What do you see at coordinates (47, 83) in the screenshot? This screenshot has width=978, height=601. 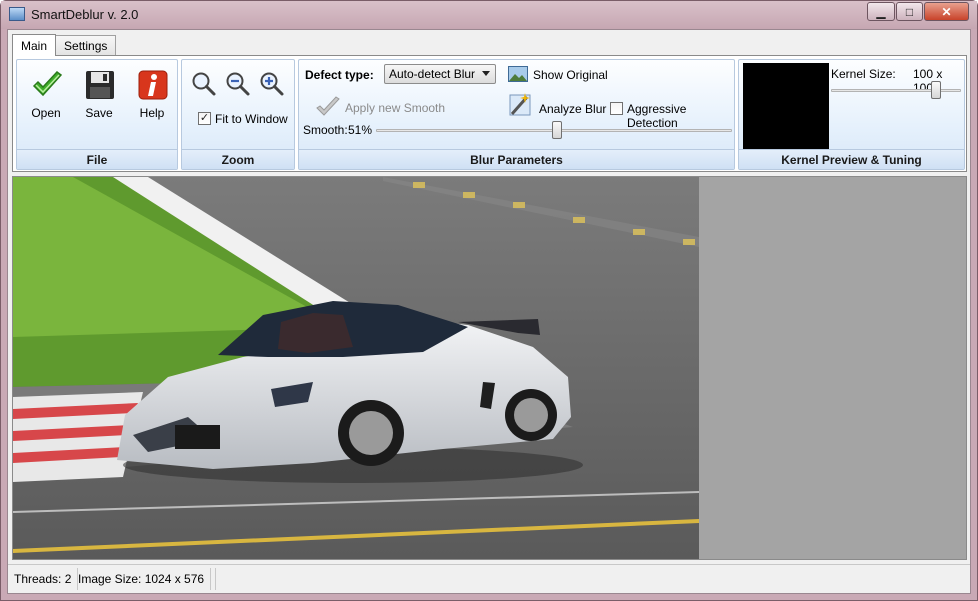 I see `open-checkmark-icon` at bounding box center [47, 83].